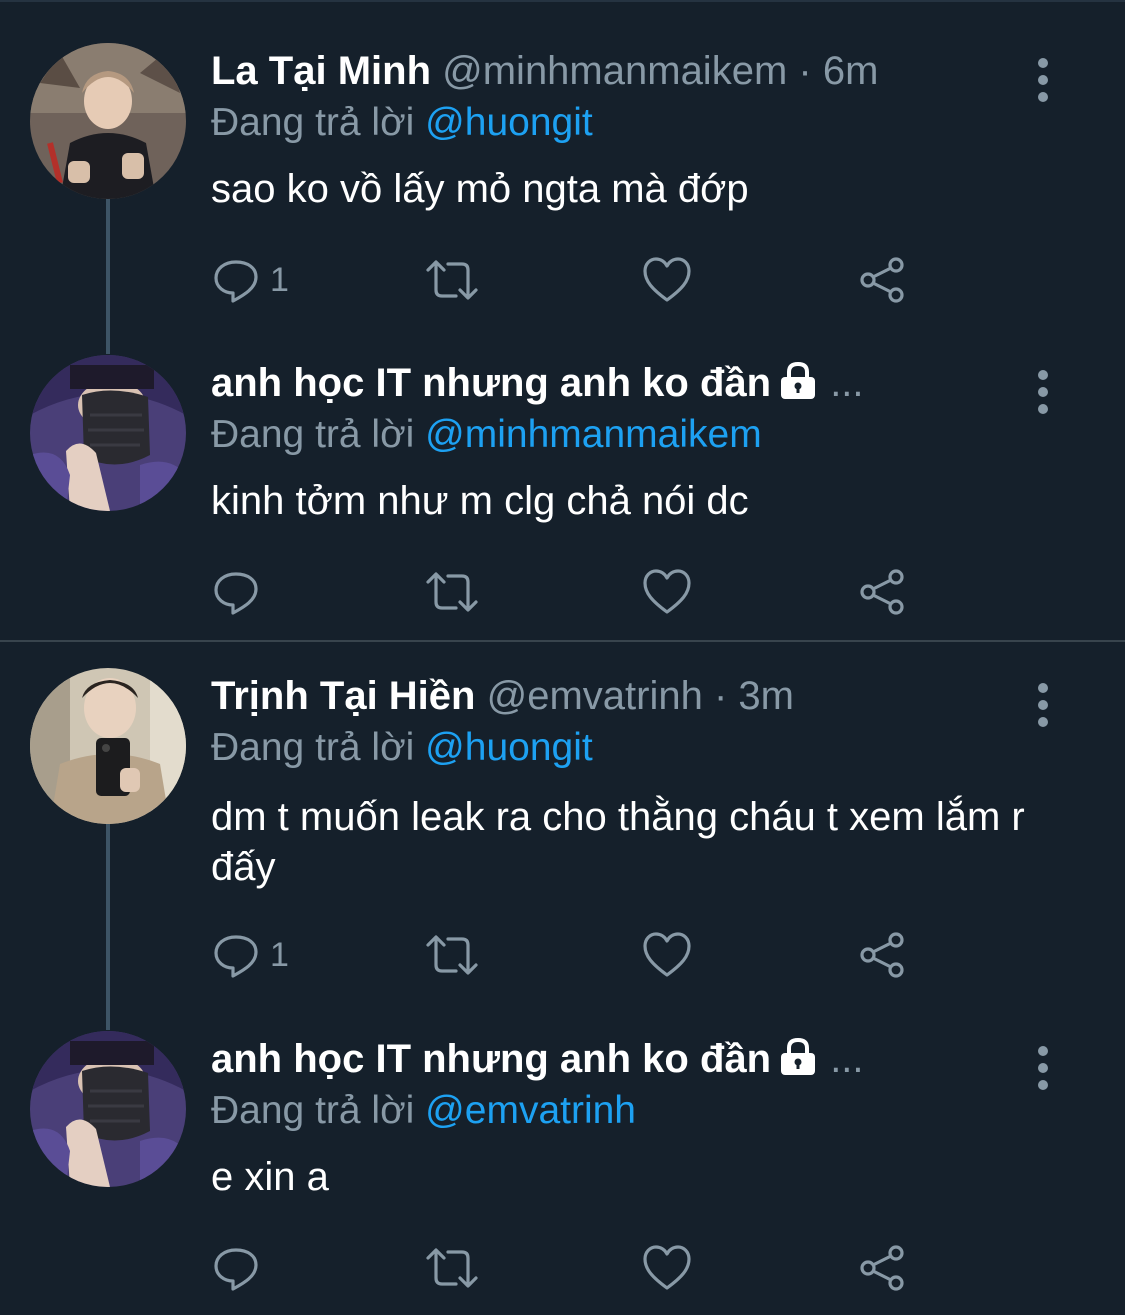  I want to click on reply-target-link: @emvatrinh, so click(530, 1110).